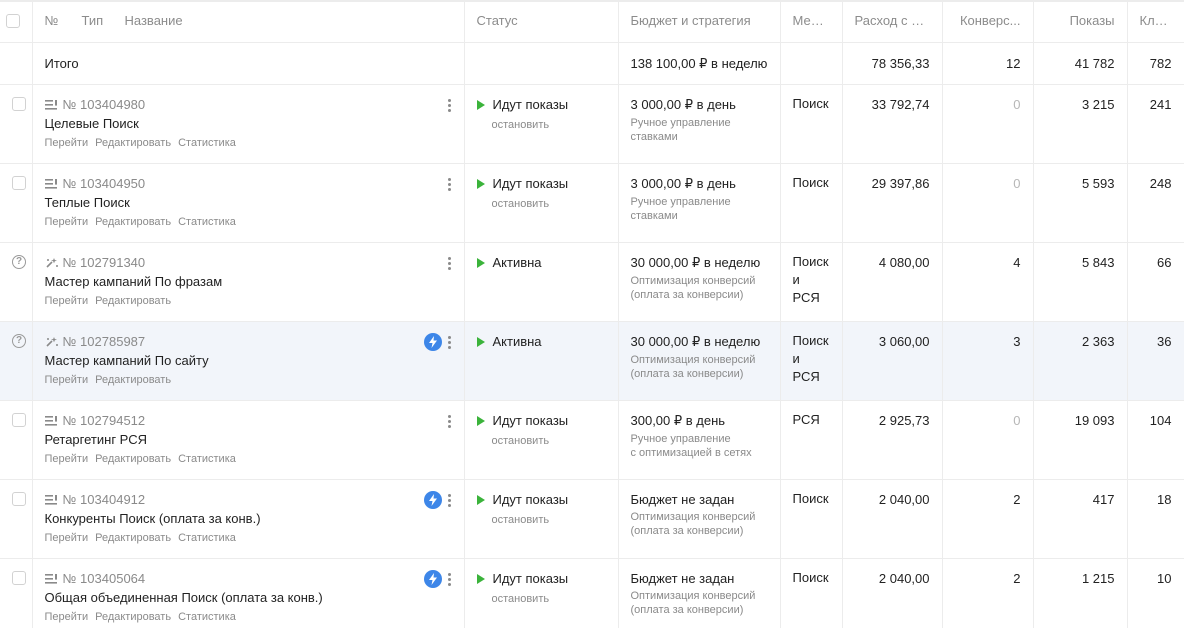 The width and height of the screenshot is (1184, 628). What do you see at coordinates (13, 21) in the screenshot?
I see `select-all-checkbox` at bounding box center [13, 21].